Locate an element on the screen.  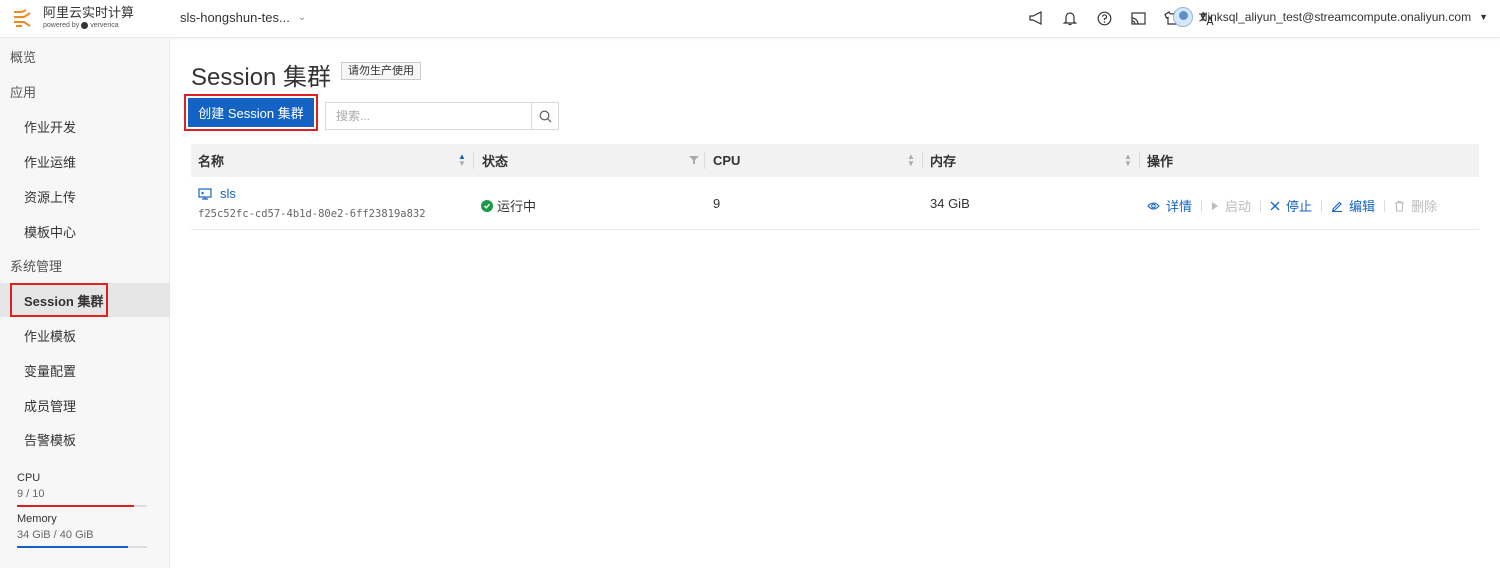
sort-memory-icon: ▲ ▼ is located at coordinates (1128, 160).